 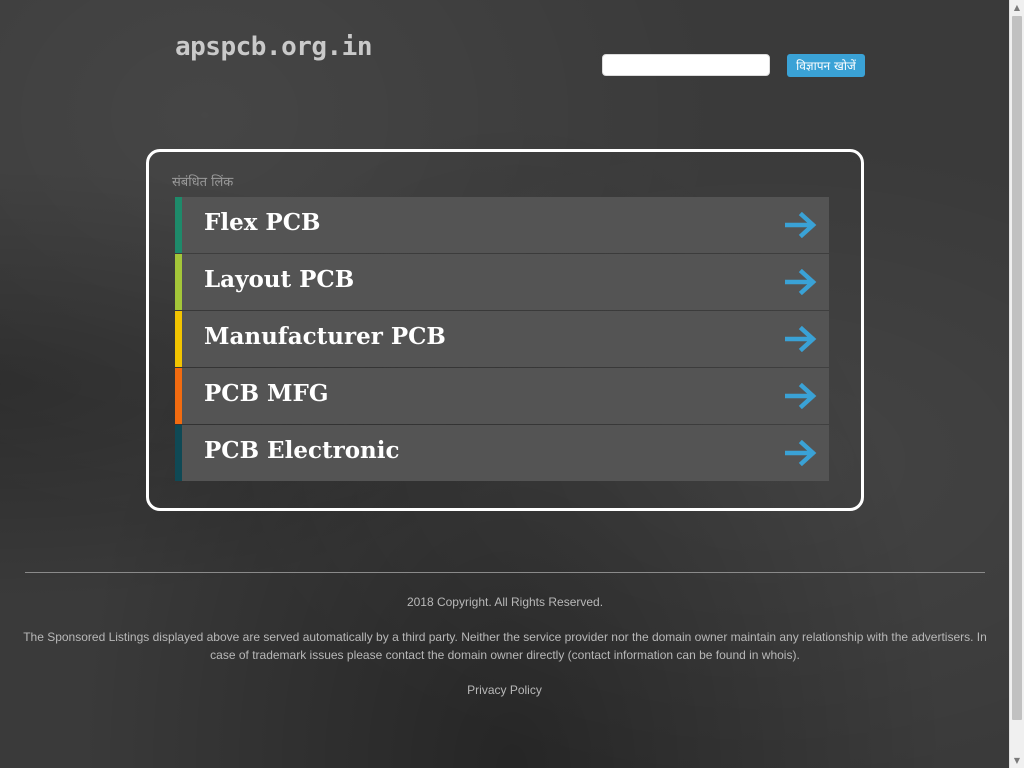 I want to click on related-link-label: PCB MFG, so click(x=266, y=393).